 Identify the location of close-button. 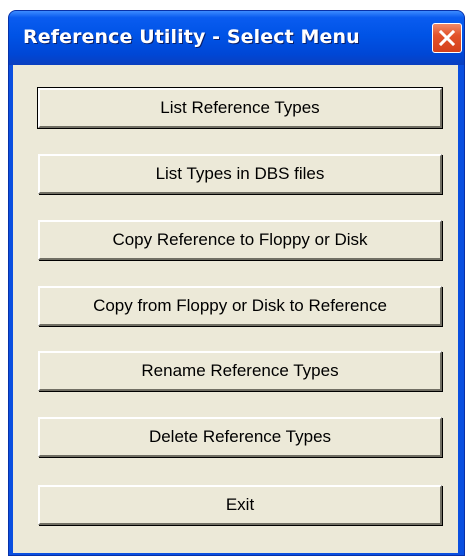
(447, 38).